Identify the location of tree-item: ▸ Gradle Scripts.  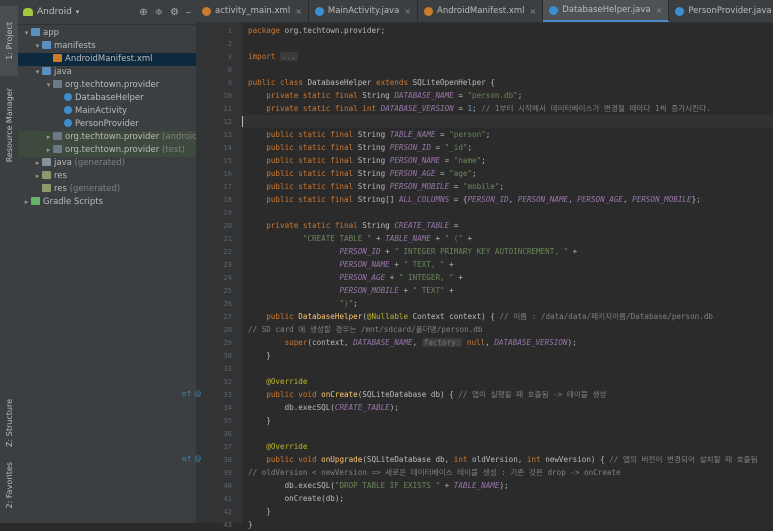
(107, 202).